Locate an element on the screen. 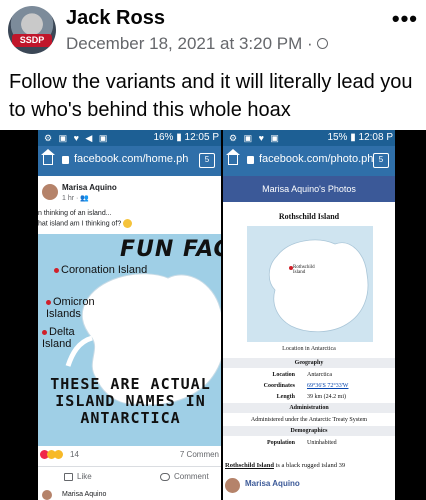  status-bar: ⚙ ▣ ♥ ▣ 15% ▮ 12:08 P is located at coordinates (309, 138).